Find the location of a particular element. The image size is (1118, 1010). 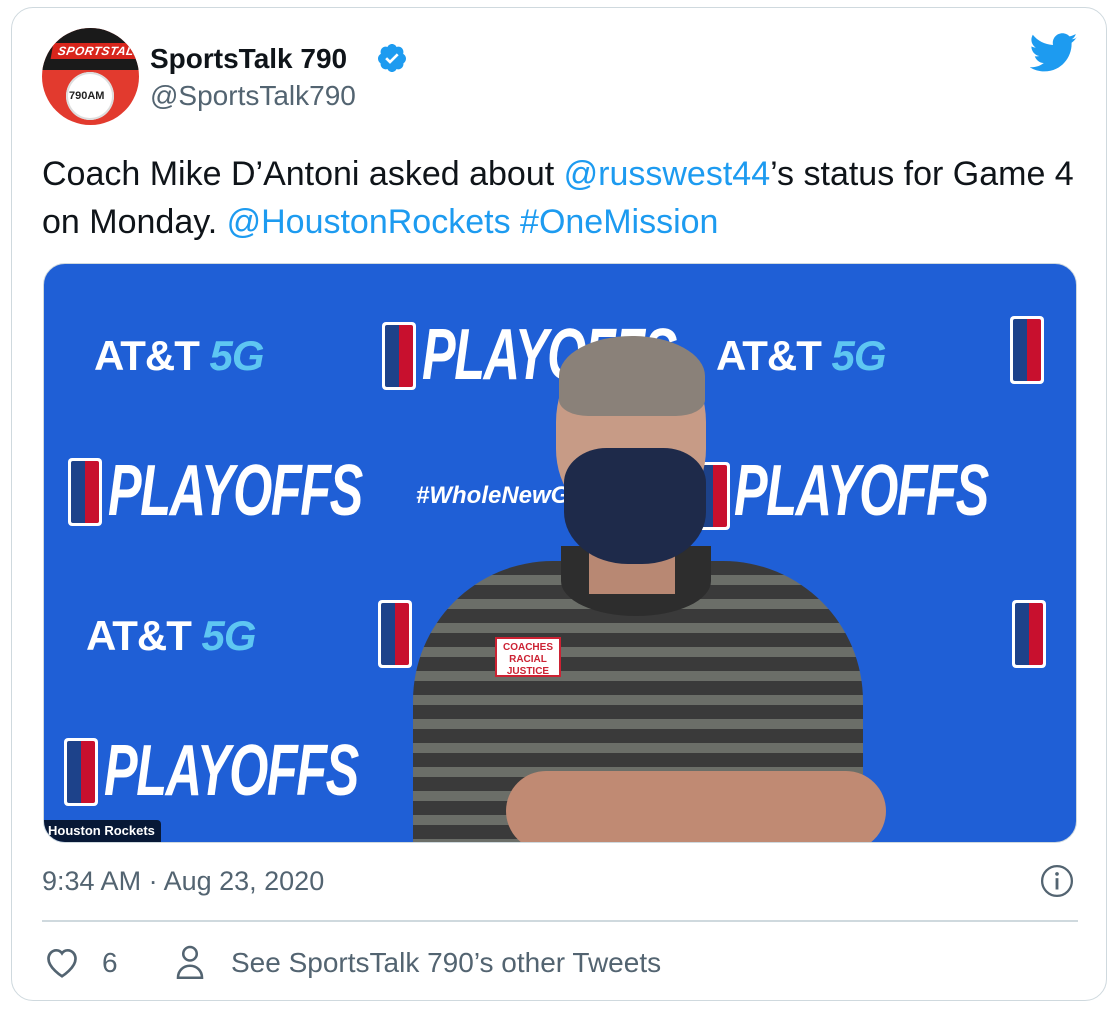

mention-houstonrockets: @HoustonRockets is located at coordinates (369, 222).